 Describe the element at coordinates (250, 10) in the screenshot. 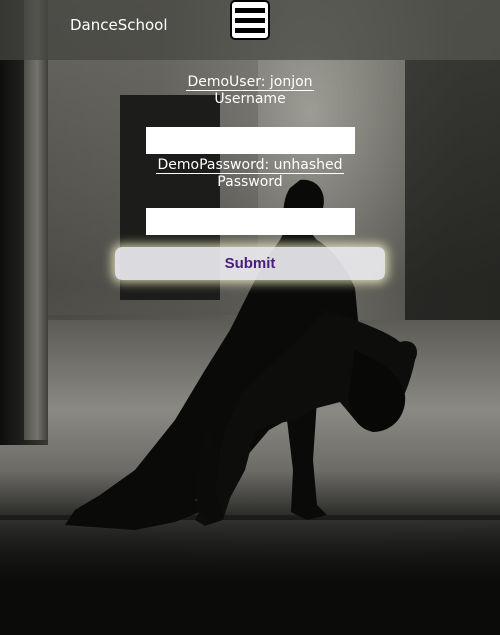

I see `hamburger-menu-icon` at that location.